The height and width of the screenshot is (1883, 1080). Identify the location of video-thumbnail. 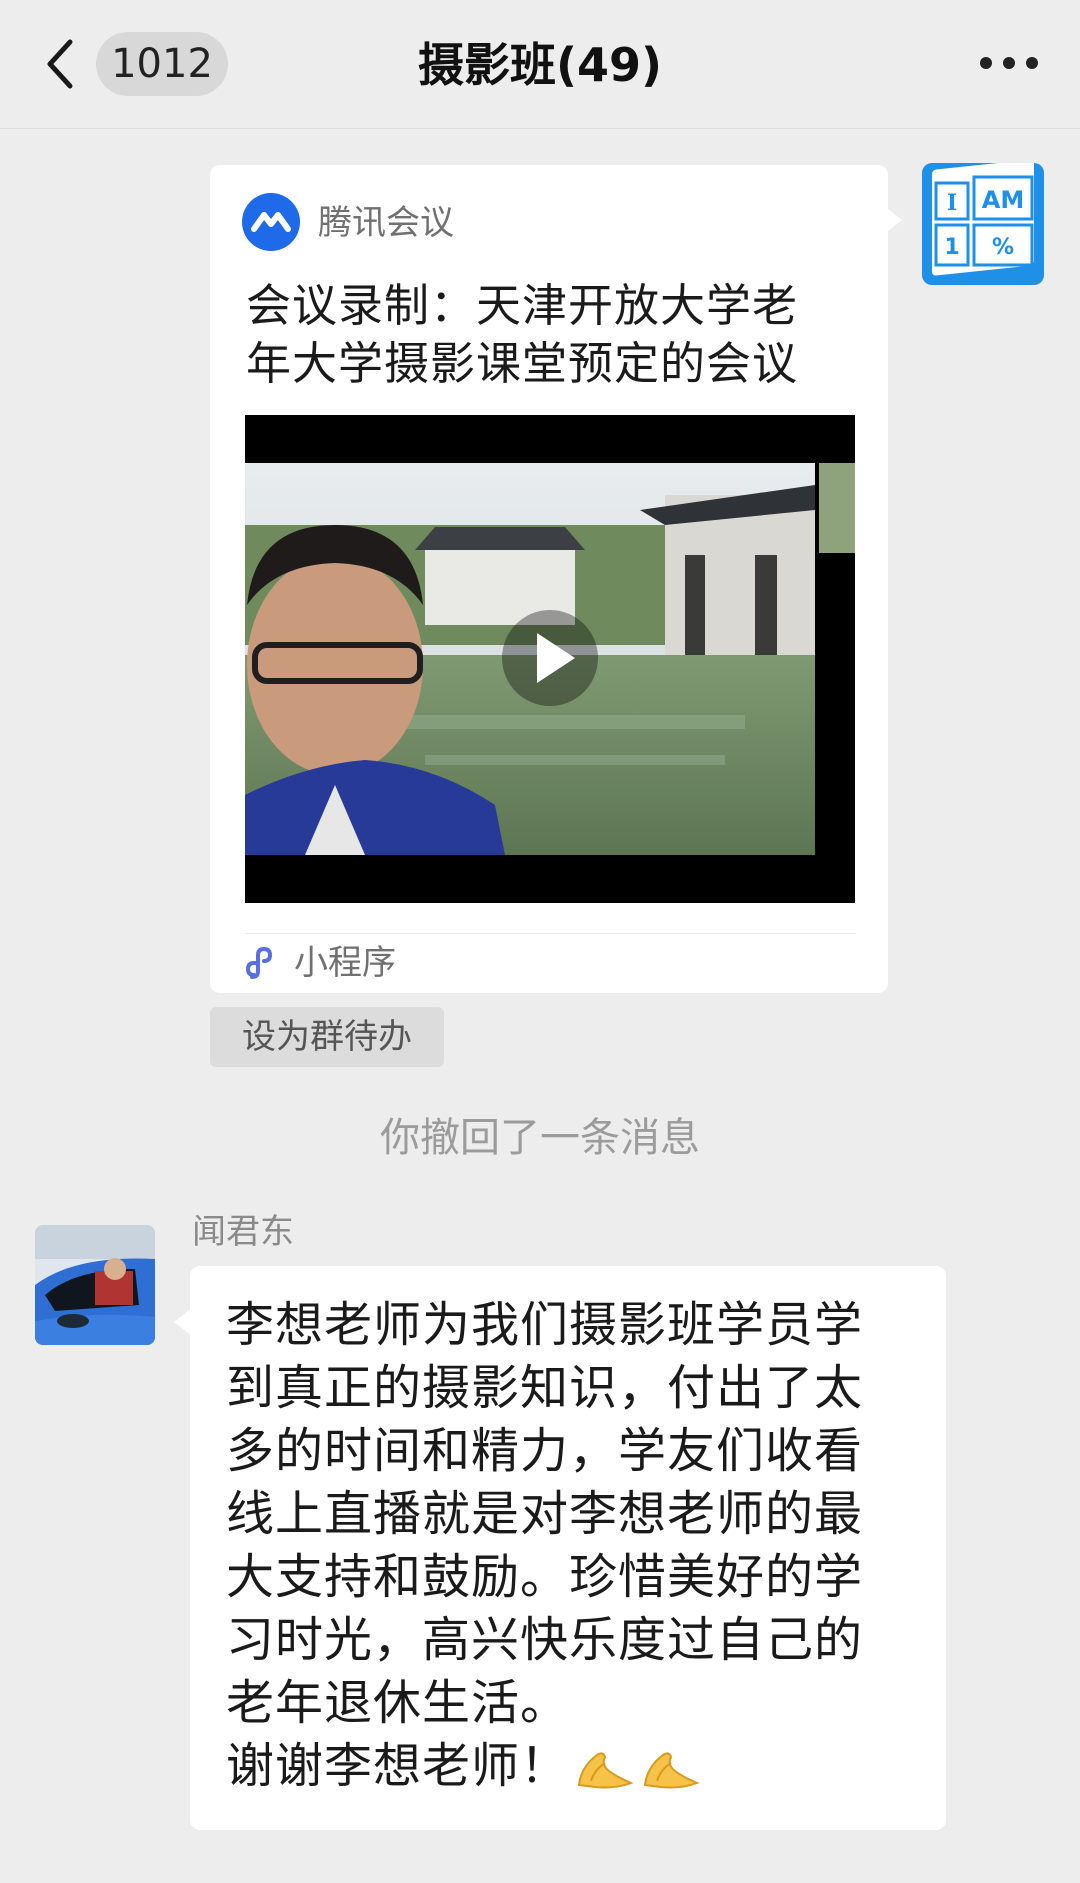
(550, 659).